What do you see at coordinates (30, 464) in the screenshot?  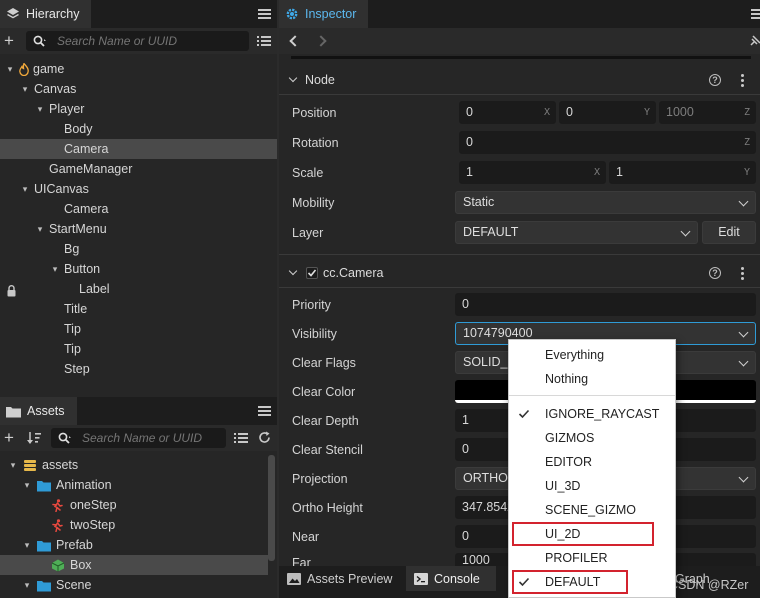 I see `db-icon` at bounding box center [30, 464].